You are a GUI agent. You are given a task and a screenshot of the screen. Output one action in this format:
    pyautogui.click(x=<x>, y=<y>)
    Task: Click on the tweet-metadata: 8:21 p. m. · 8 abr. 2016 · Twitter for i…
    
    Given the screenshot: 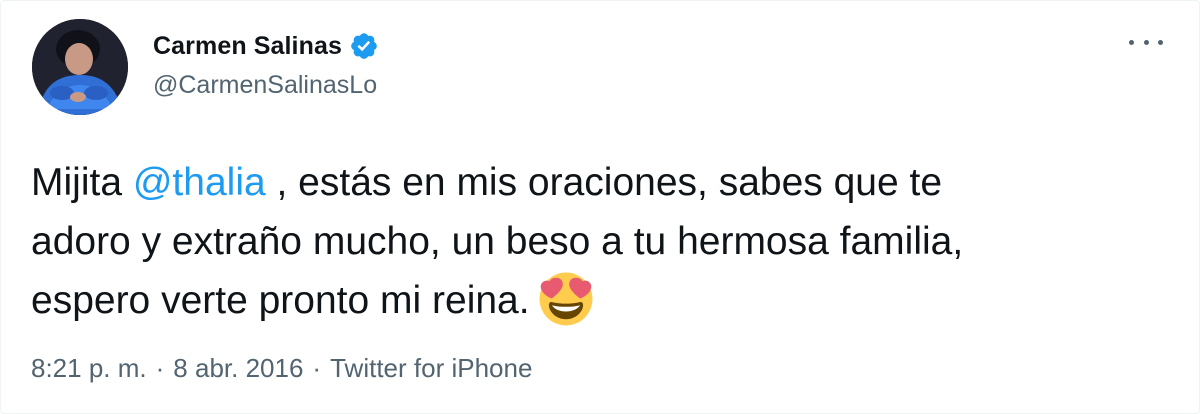 What is the action you would take?
    pyautogui.click(x=281, y=368)
    